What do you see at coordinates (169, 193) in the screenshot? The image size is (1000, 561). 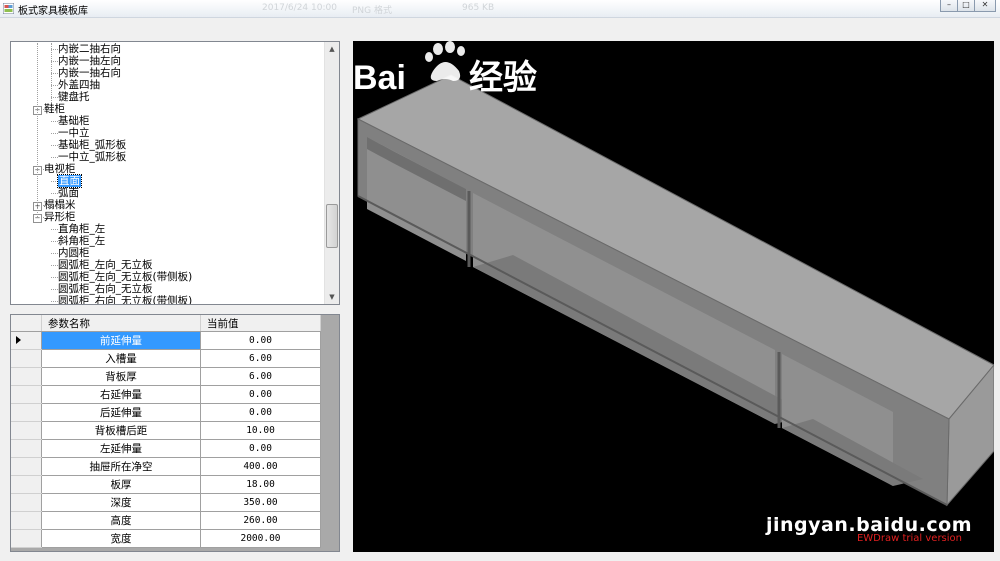 I see `tree-item: 弧面` at bounding box center [169, 193].